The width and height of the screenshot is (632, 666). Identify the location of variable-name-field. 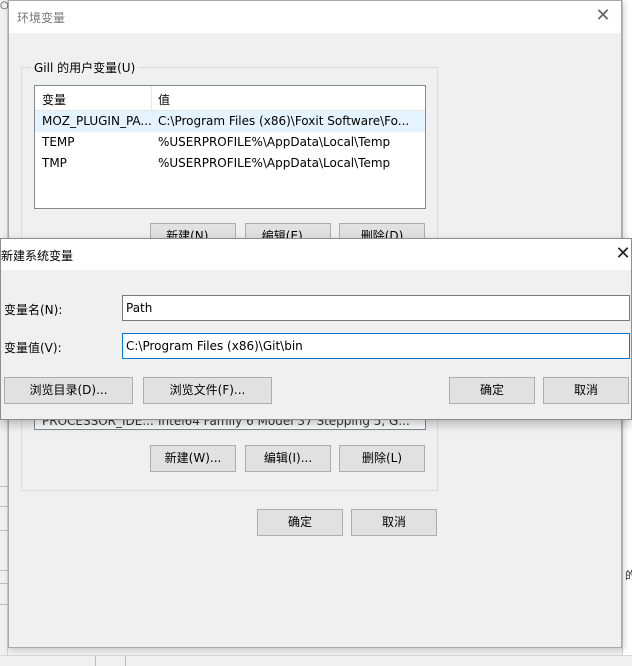
(376, 308).